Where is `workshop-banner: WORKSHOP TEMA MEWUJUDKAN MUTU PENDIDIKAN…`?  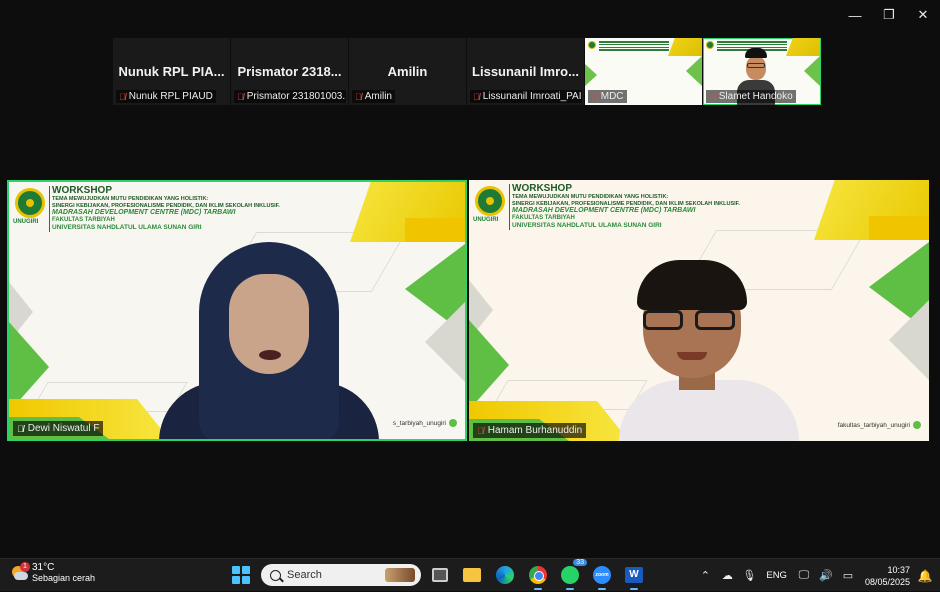 workshop-banner: WORKSHOP TEMA MEWUJUDKAN MUTU PENDIDIKAN… is located at coordinates (624, 207).